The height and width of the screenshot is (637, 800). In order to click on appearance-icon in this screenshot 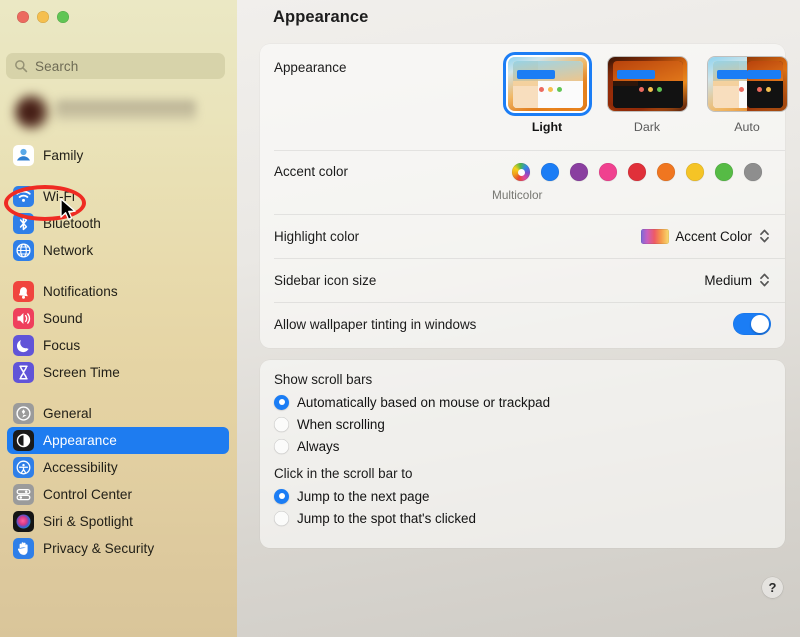, I will do `click(23, 440)`.